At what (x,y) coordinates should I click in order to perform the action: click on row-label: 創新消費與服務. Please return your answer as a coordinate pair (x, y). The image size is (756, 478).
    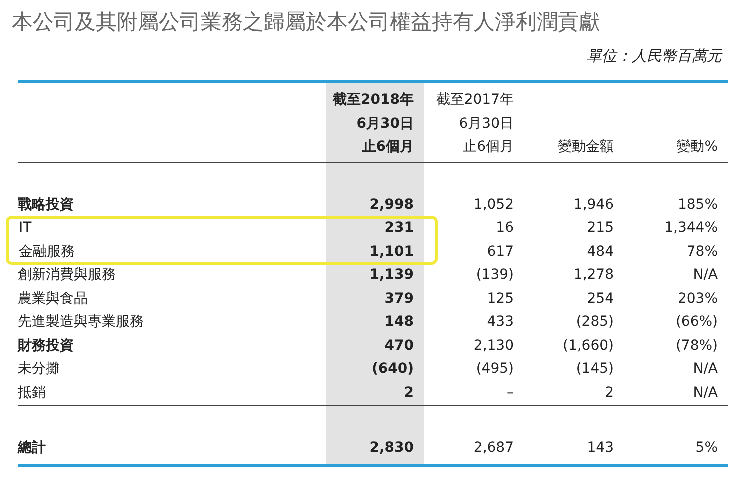
    Looking at the image, I should click on (67, 275).